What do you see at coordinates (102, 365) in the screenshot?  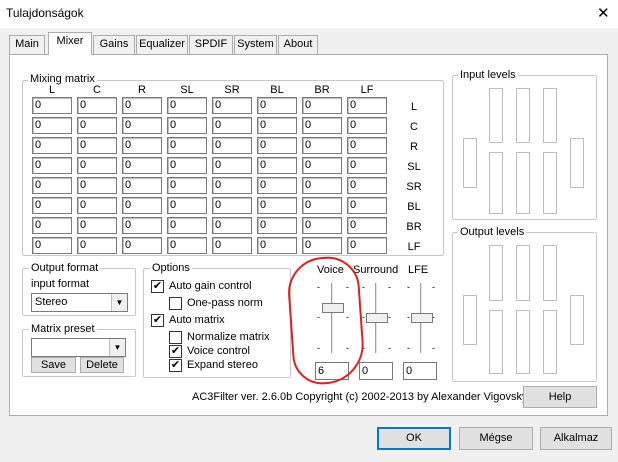 I see `delete-preset-button: Delete` at bounding box center [102, 365].